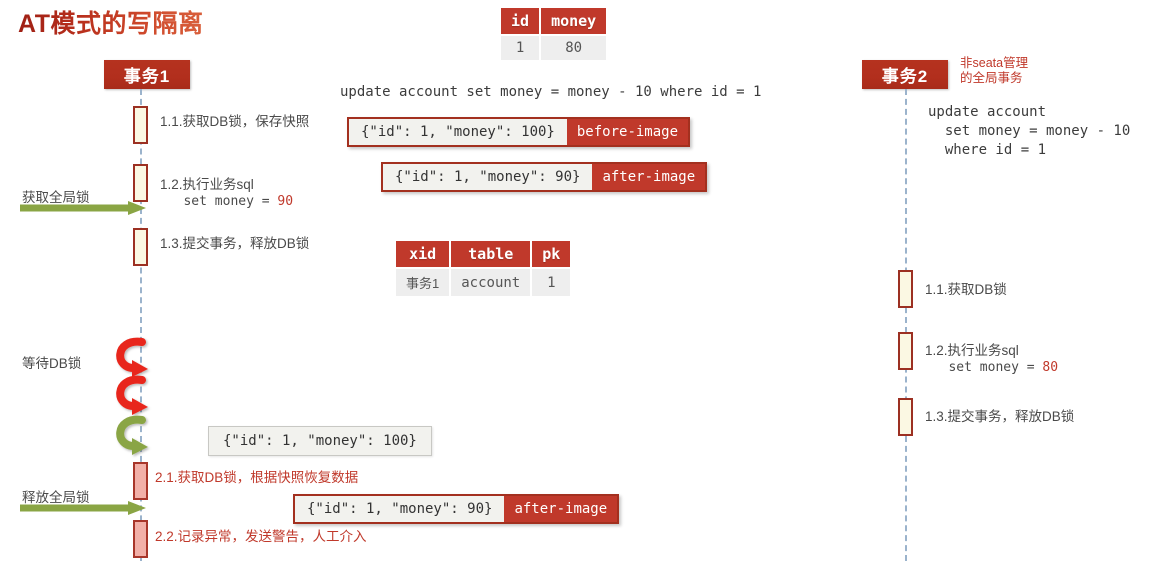 The width and height of the screenshot is (1173, 561). Describe the element at coordinates (966, 289) in the screenshot. I see `tx2-step-1-label: 1.1.获取DB锁` at that location.